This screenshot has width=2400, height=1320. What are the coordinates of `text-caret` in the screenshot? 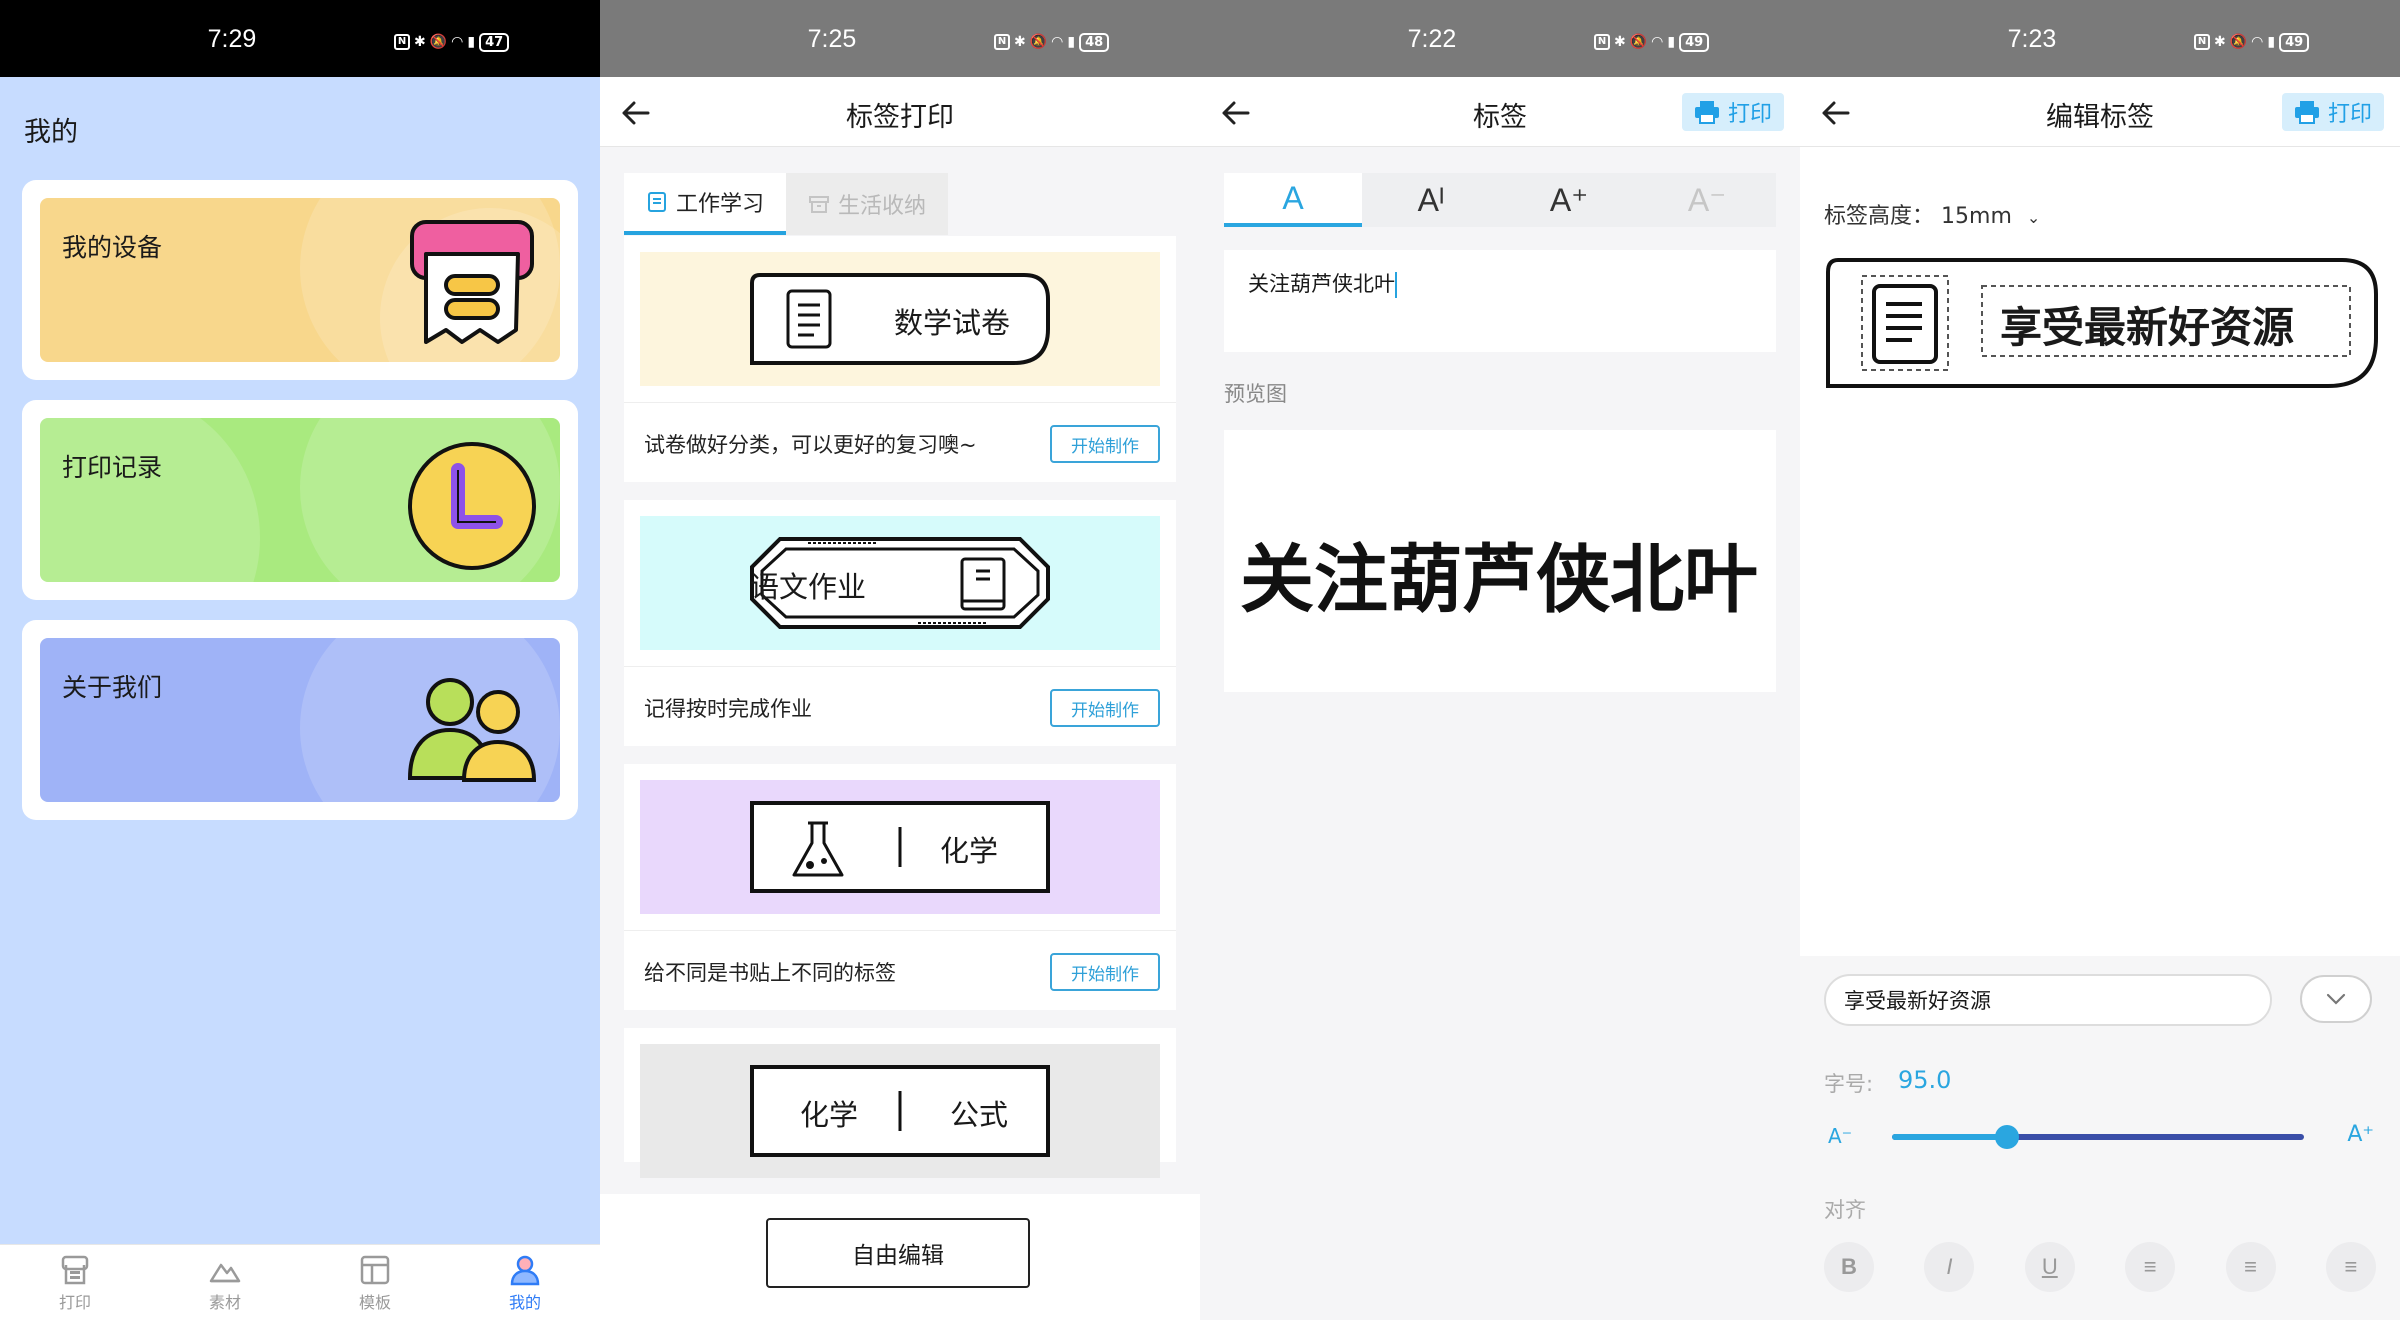 It's located at (1396, 285).